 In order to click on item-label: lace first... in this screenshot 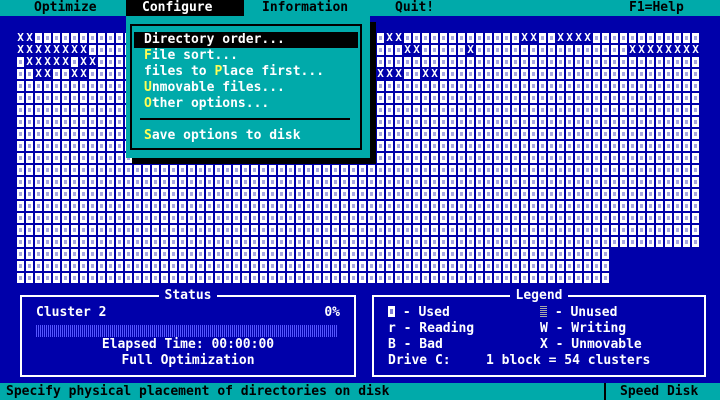, I will do `click(273, 71)`.